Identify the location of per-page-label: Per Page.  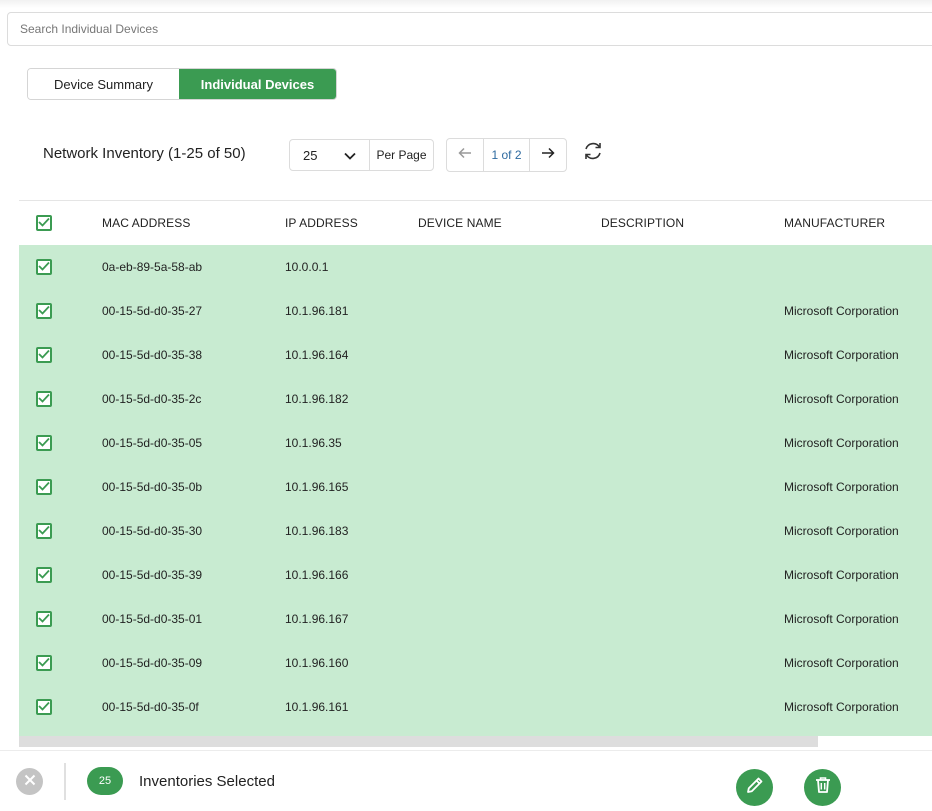
(401, 155).